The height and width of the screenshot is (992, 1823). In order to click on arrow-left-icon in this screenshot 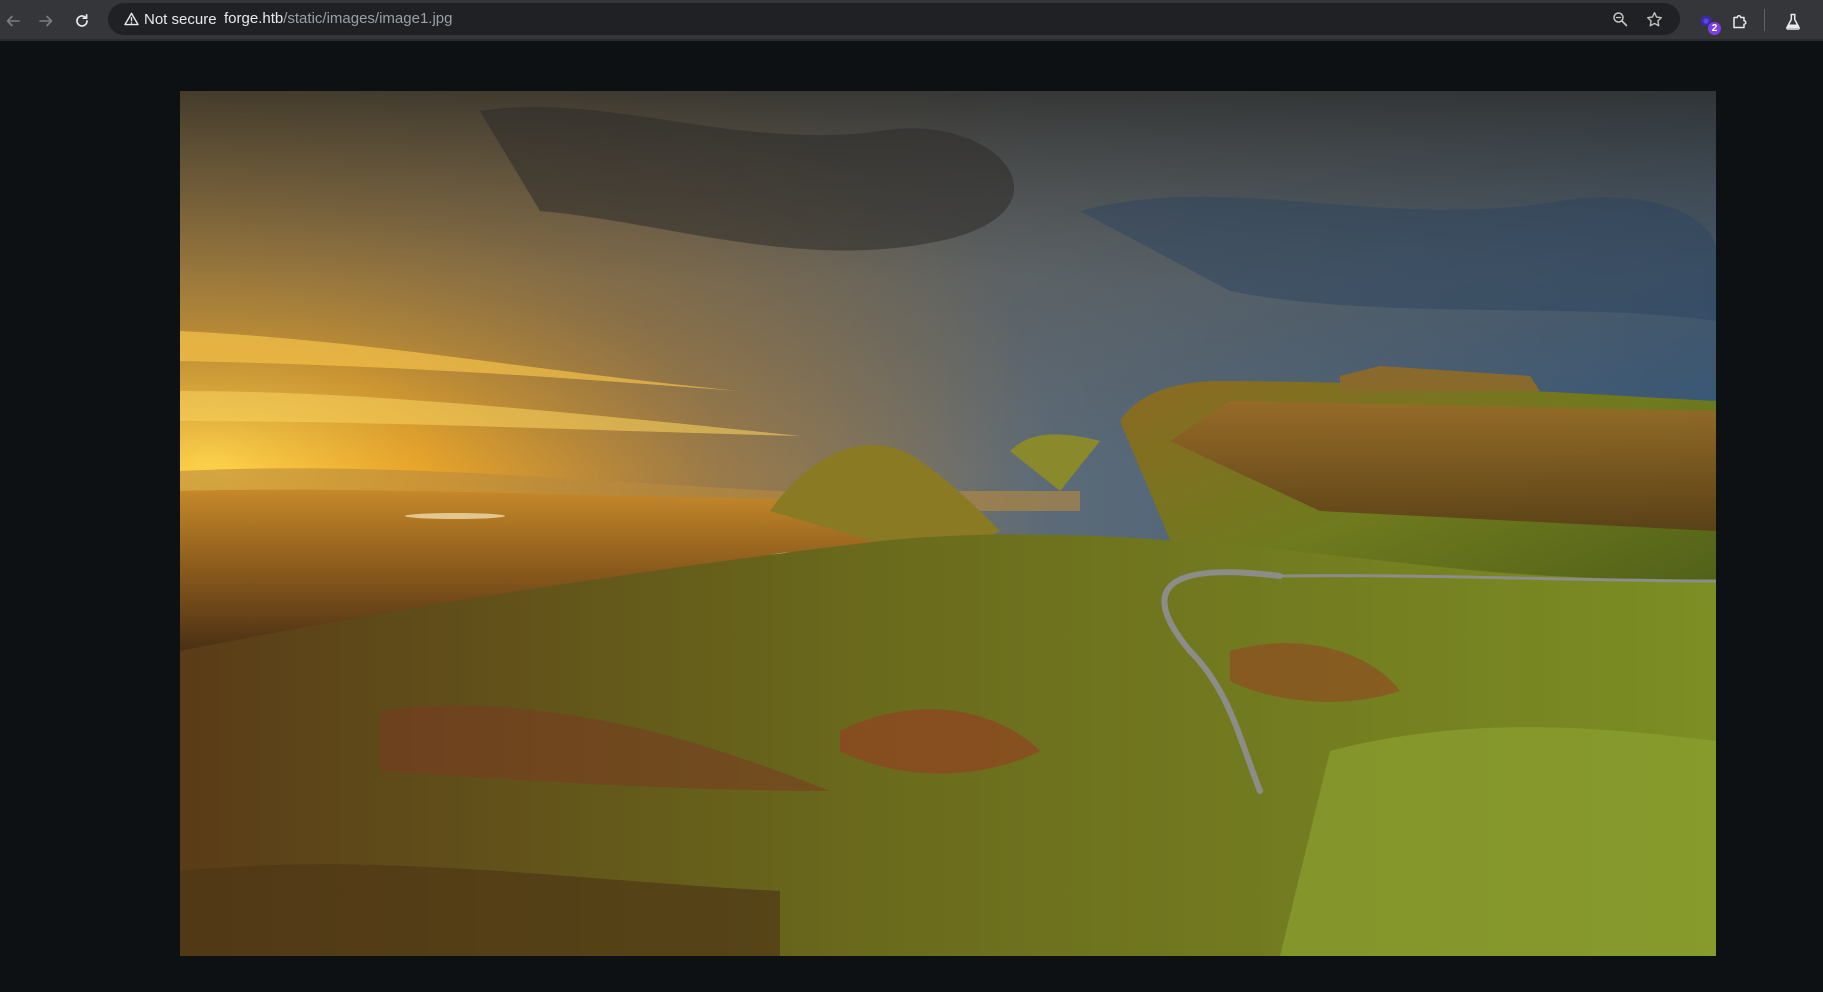, I will do `click(13, 21)`.